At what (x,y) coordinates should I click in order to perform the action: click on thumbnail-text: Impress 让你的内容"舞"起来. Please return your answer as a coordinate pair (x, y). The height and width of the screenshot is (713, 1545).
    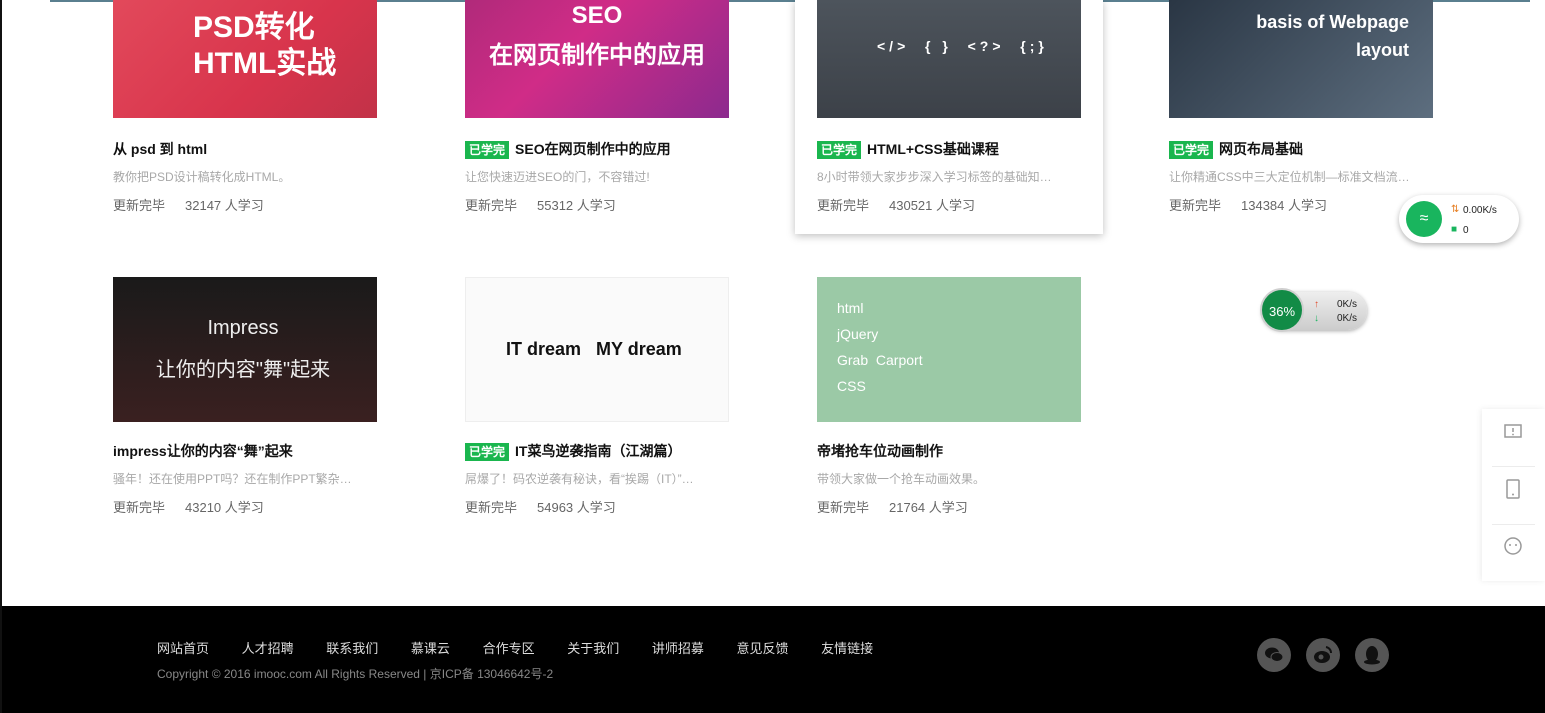
    Looking at the image, I should click on (243, 349).